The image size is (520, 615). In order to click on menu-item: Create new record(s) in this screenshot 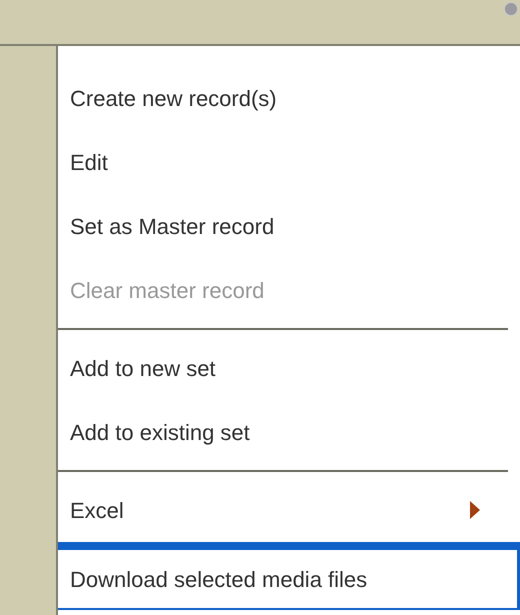, I will do `click(289, 98)`.